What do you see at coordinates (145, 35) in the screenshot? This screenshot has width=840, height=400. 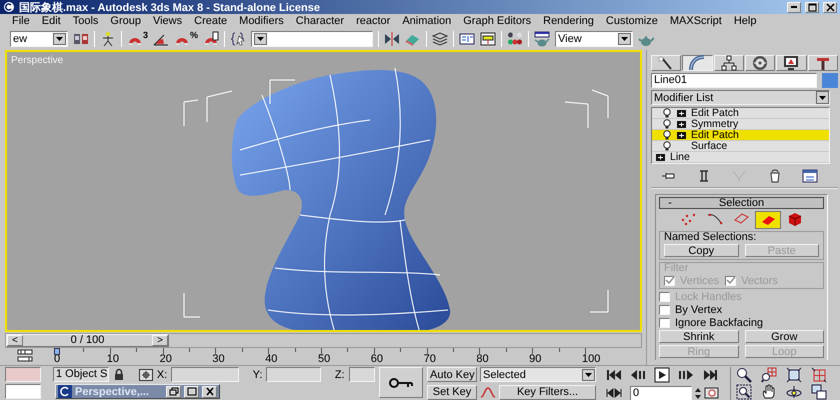 I see `snap-label: 3` at bounding box center [145, 35].